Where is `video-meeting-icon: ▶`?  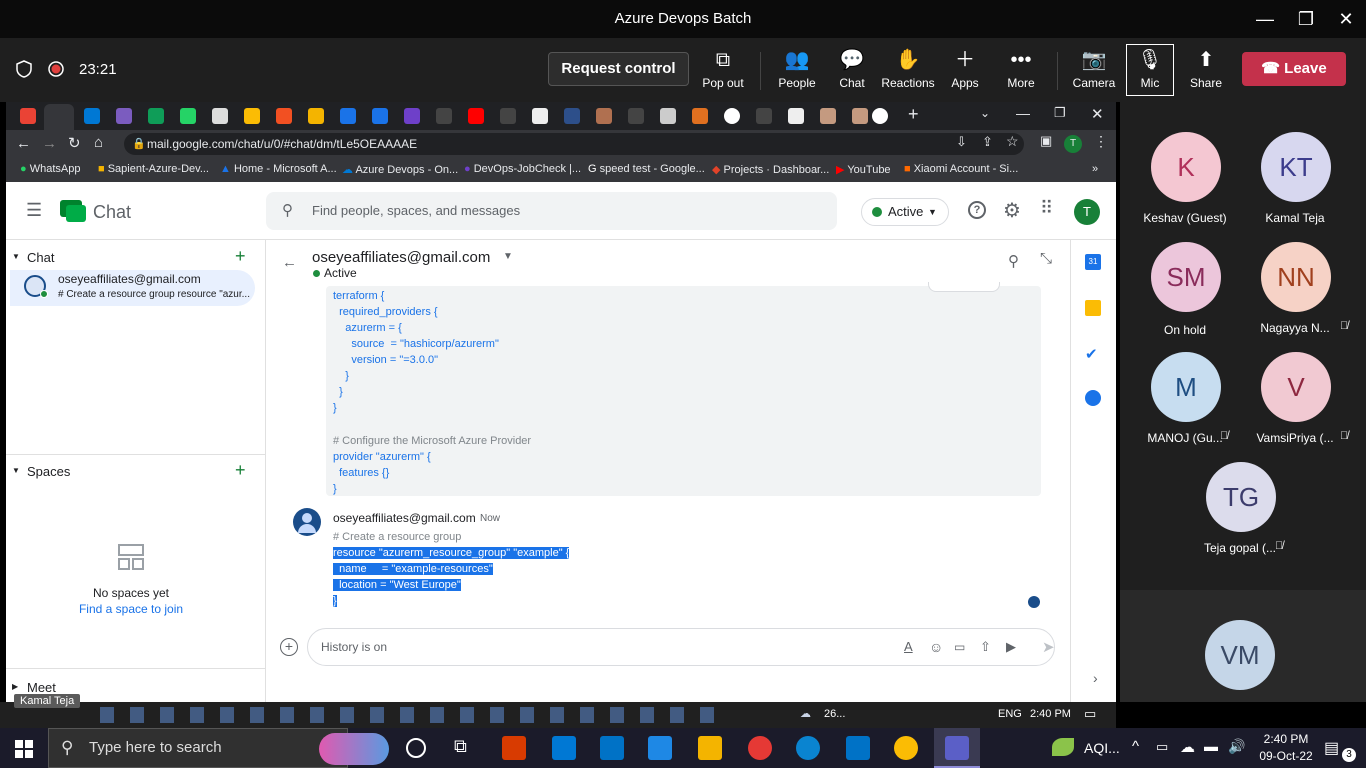 video-meeting-icon: ▶ is located at coordinates (1011, 647).